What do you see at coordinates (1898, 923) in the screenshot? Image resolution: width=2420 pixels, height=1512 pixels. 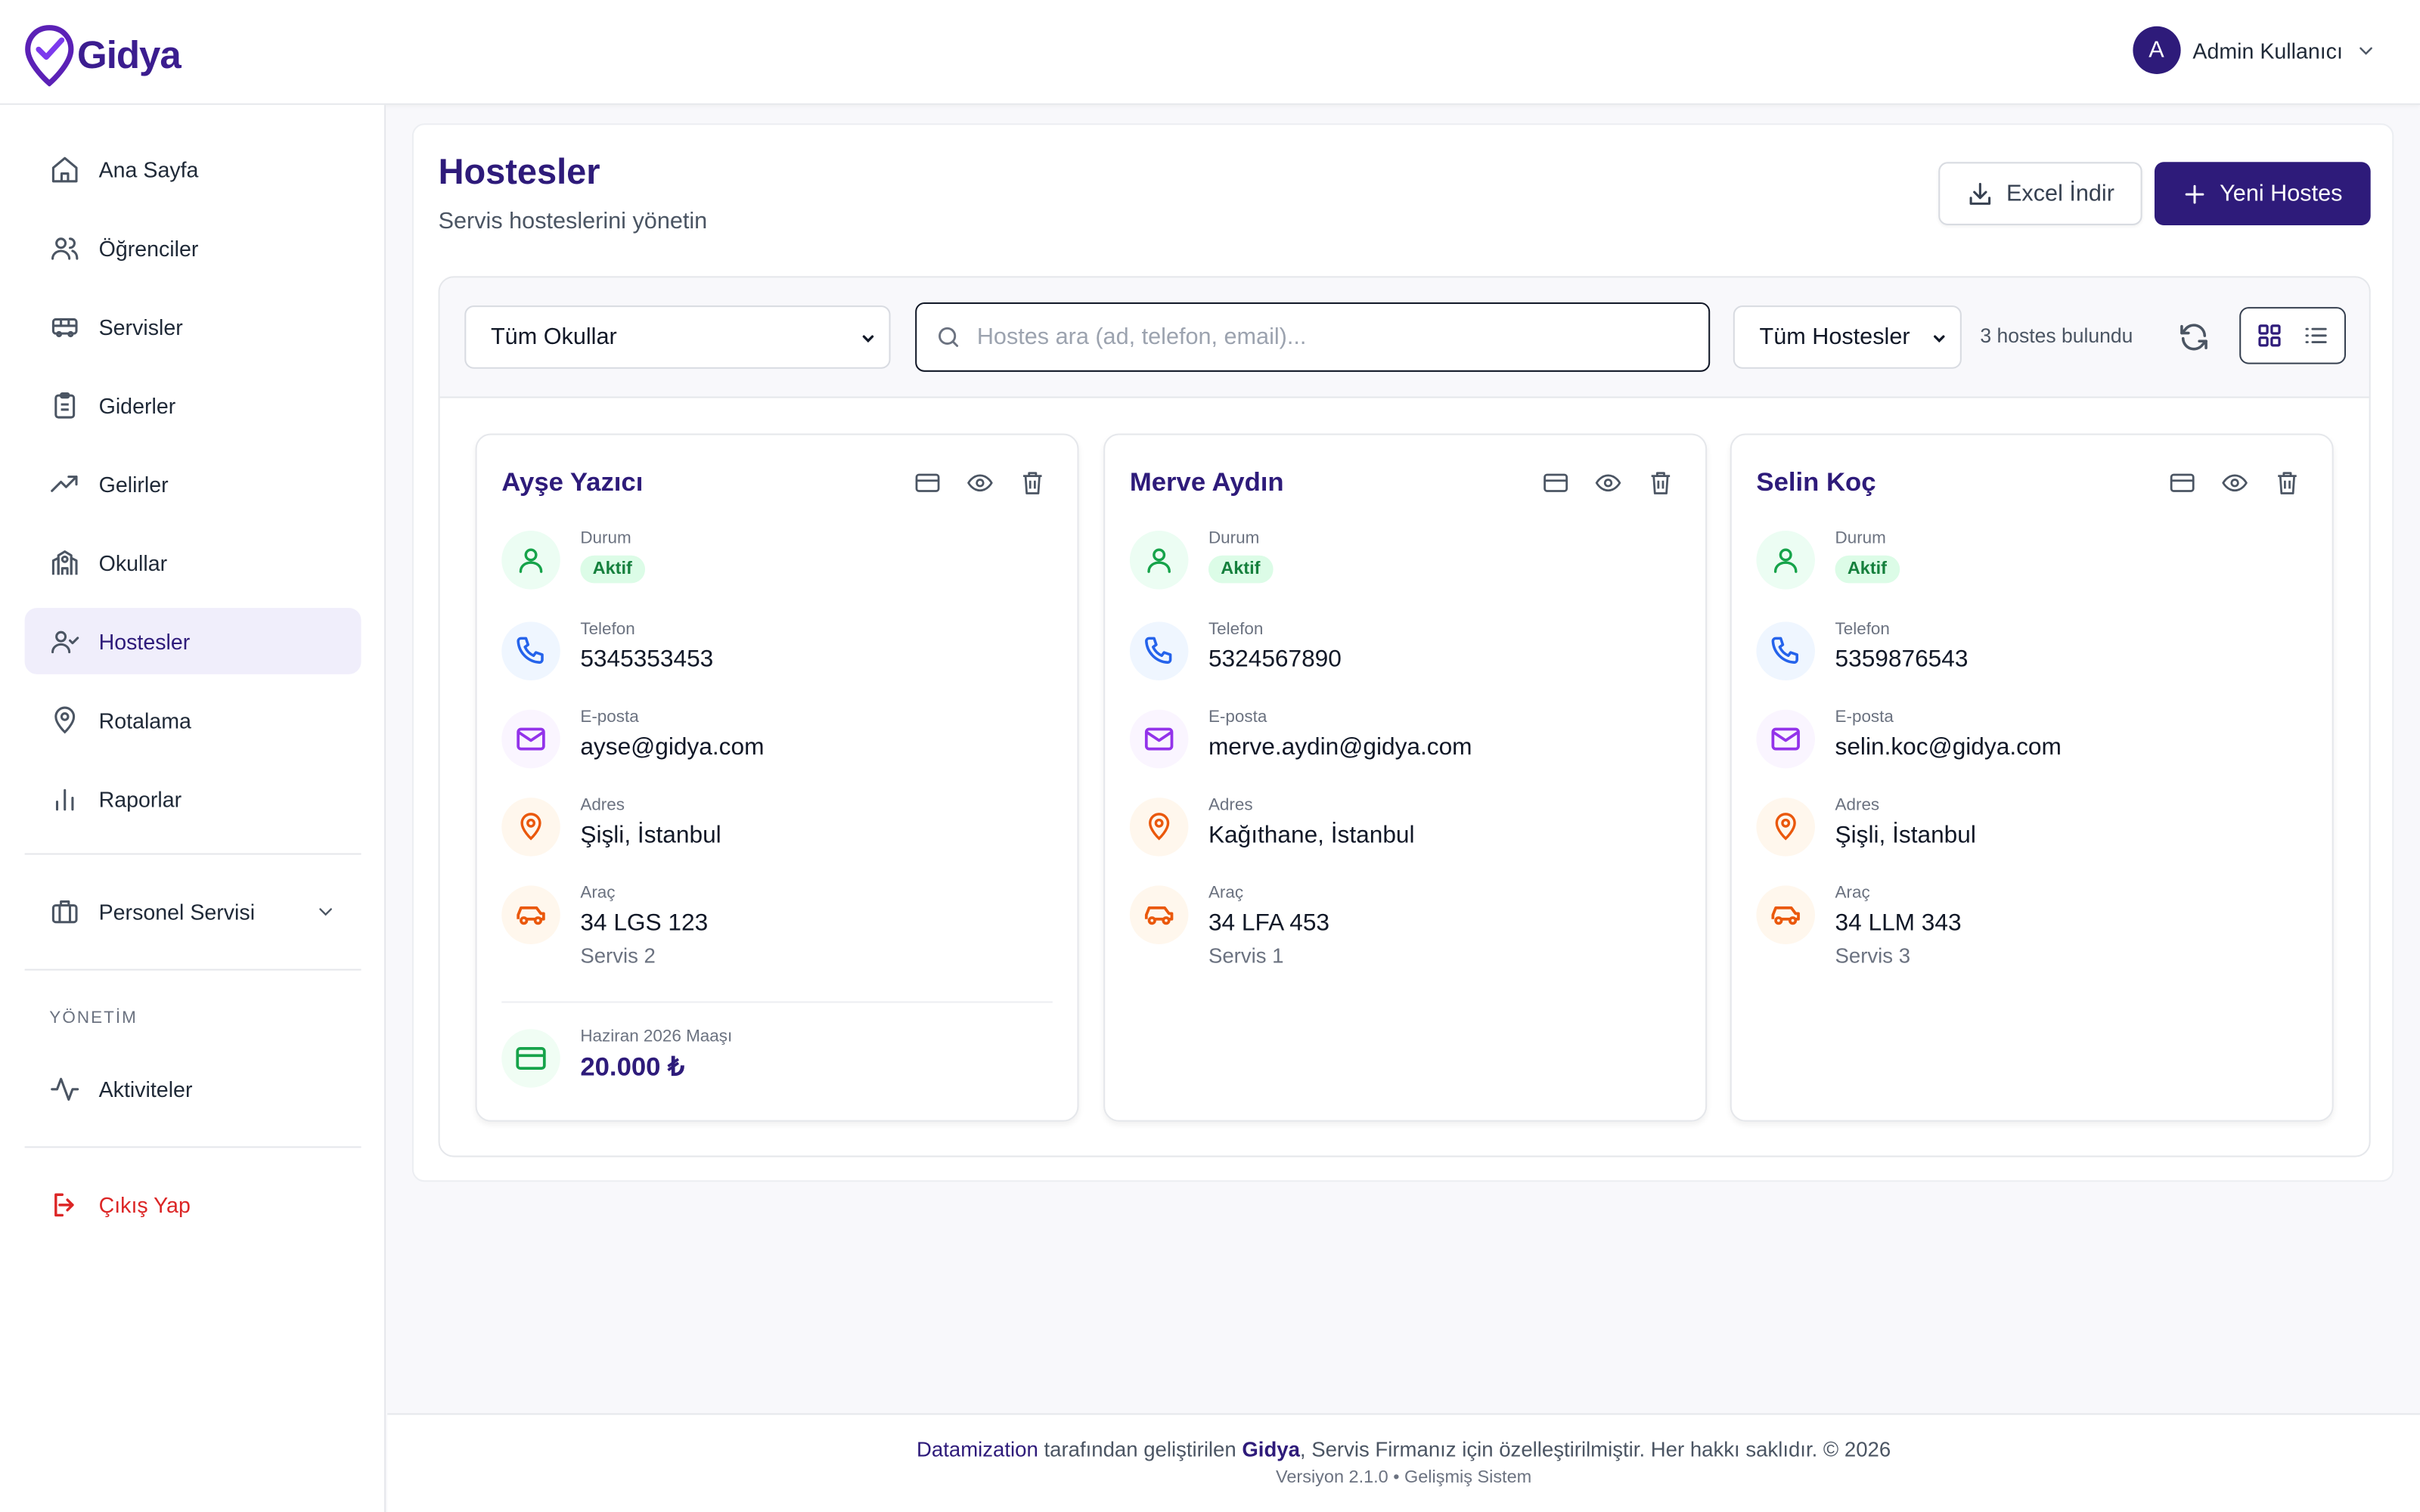 I see `vehicle-plate: 34 LLM 343` at bounding box center [1898, 923].